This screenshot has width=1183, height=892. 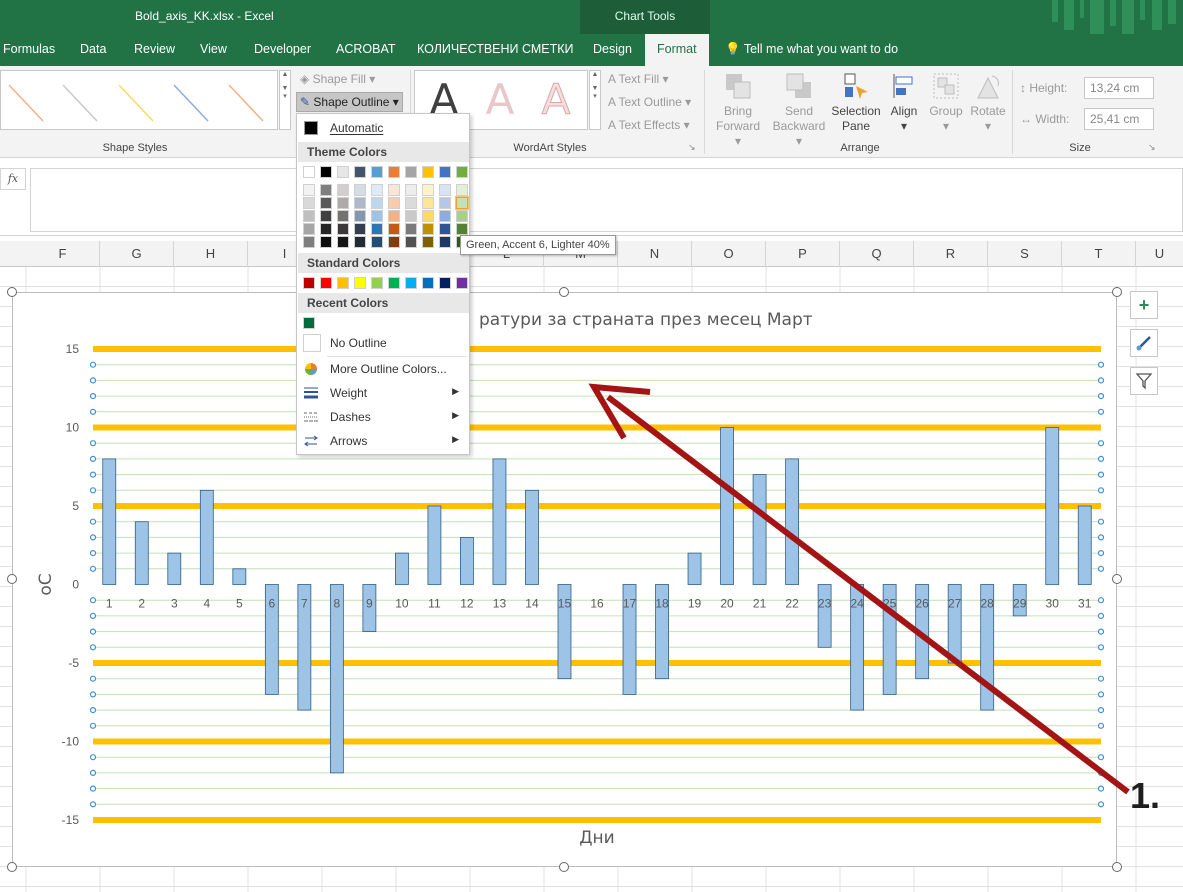 I want to click on align-button: Align ▾, so click(x=904, y=103).